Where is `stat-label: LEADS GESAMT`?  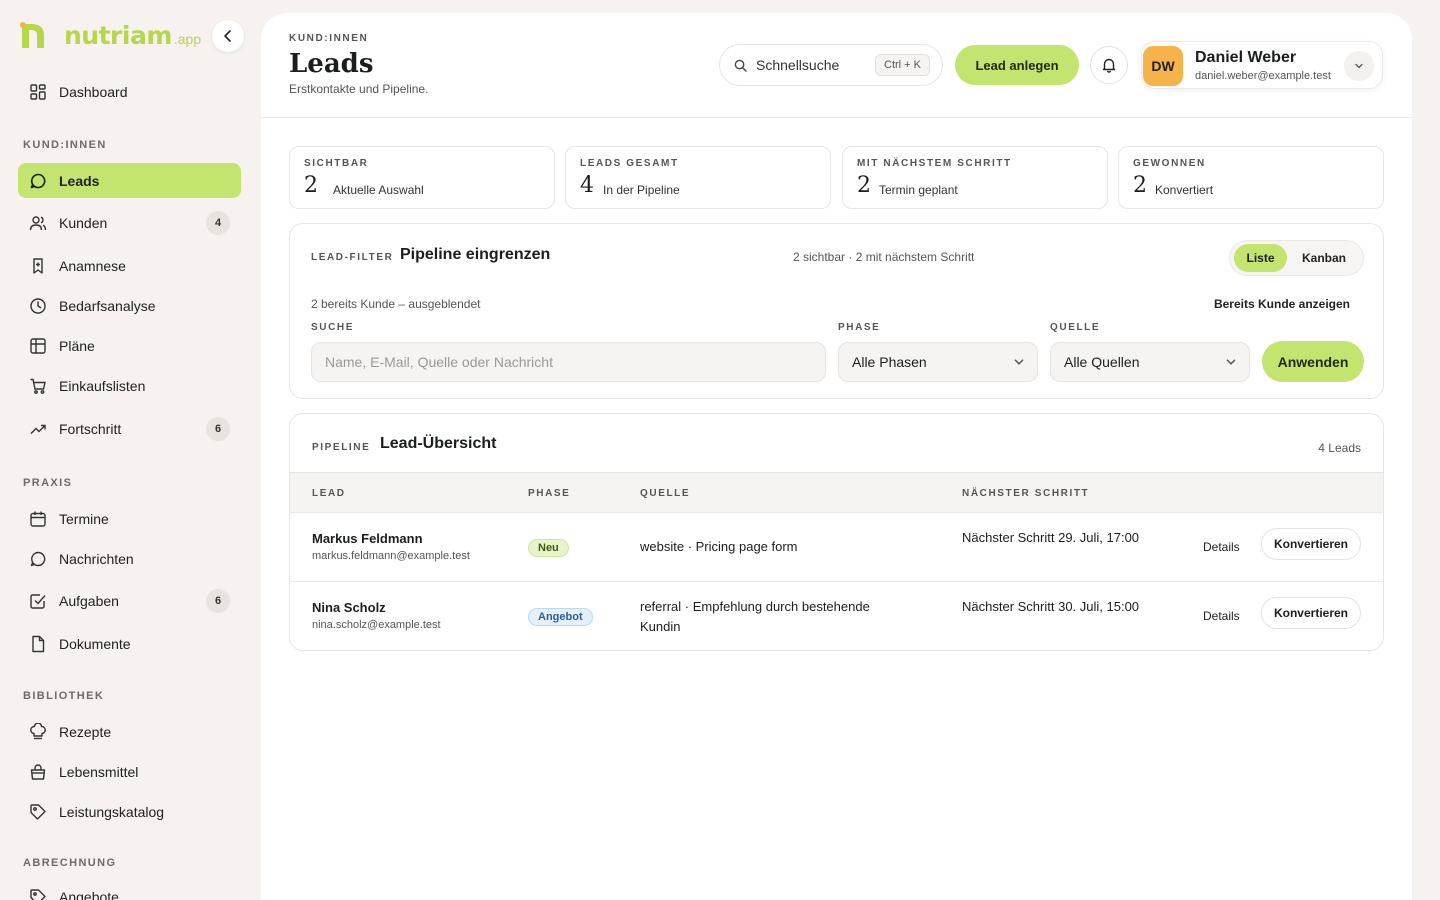
stat-label: LEADS GESAMT is located at coordinates (629, 163).